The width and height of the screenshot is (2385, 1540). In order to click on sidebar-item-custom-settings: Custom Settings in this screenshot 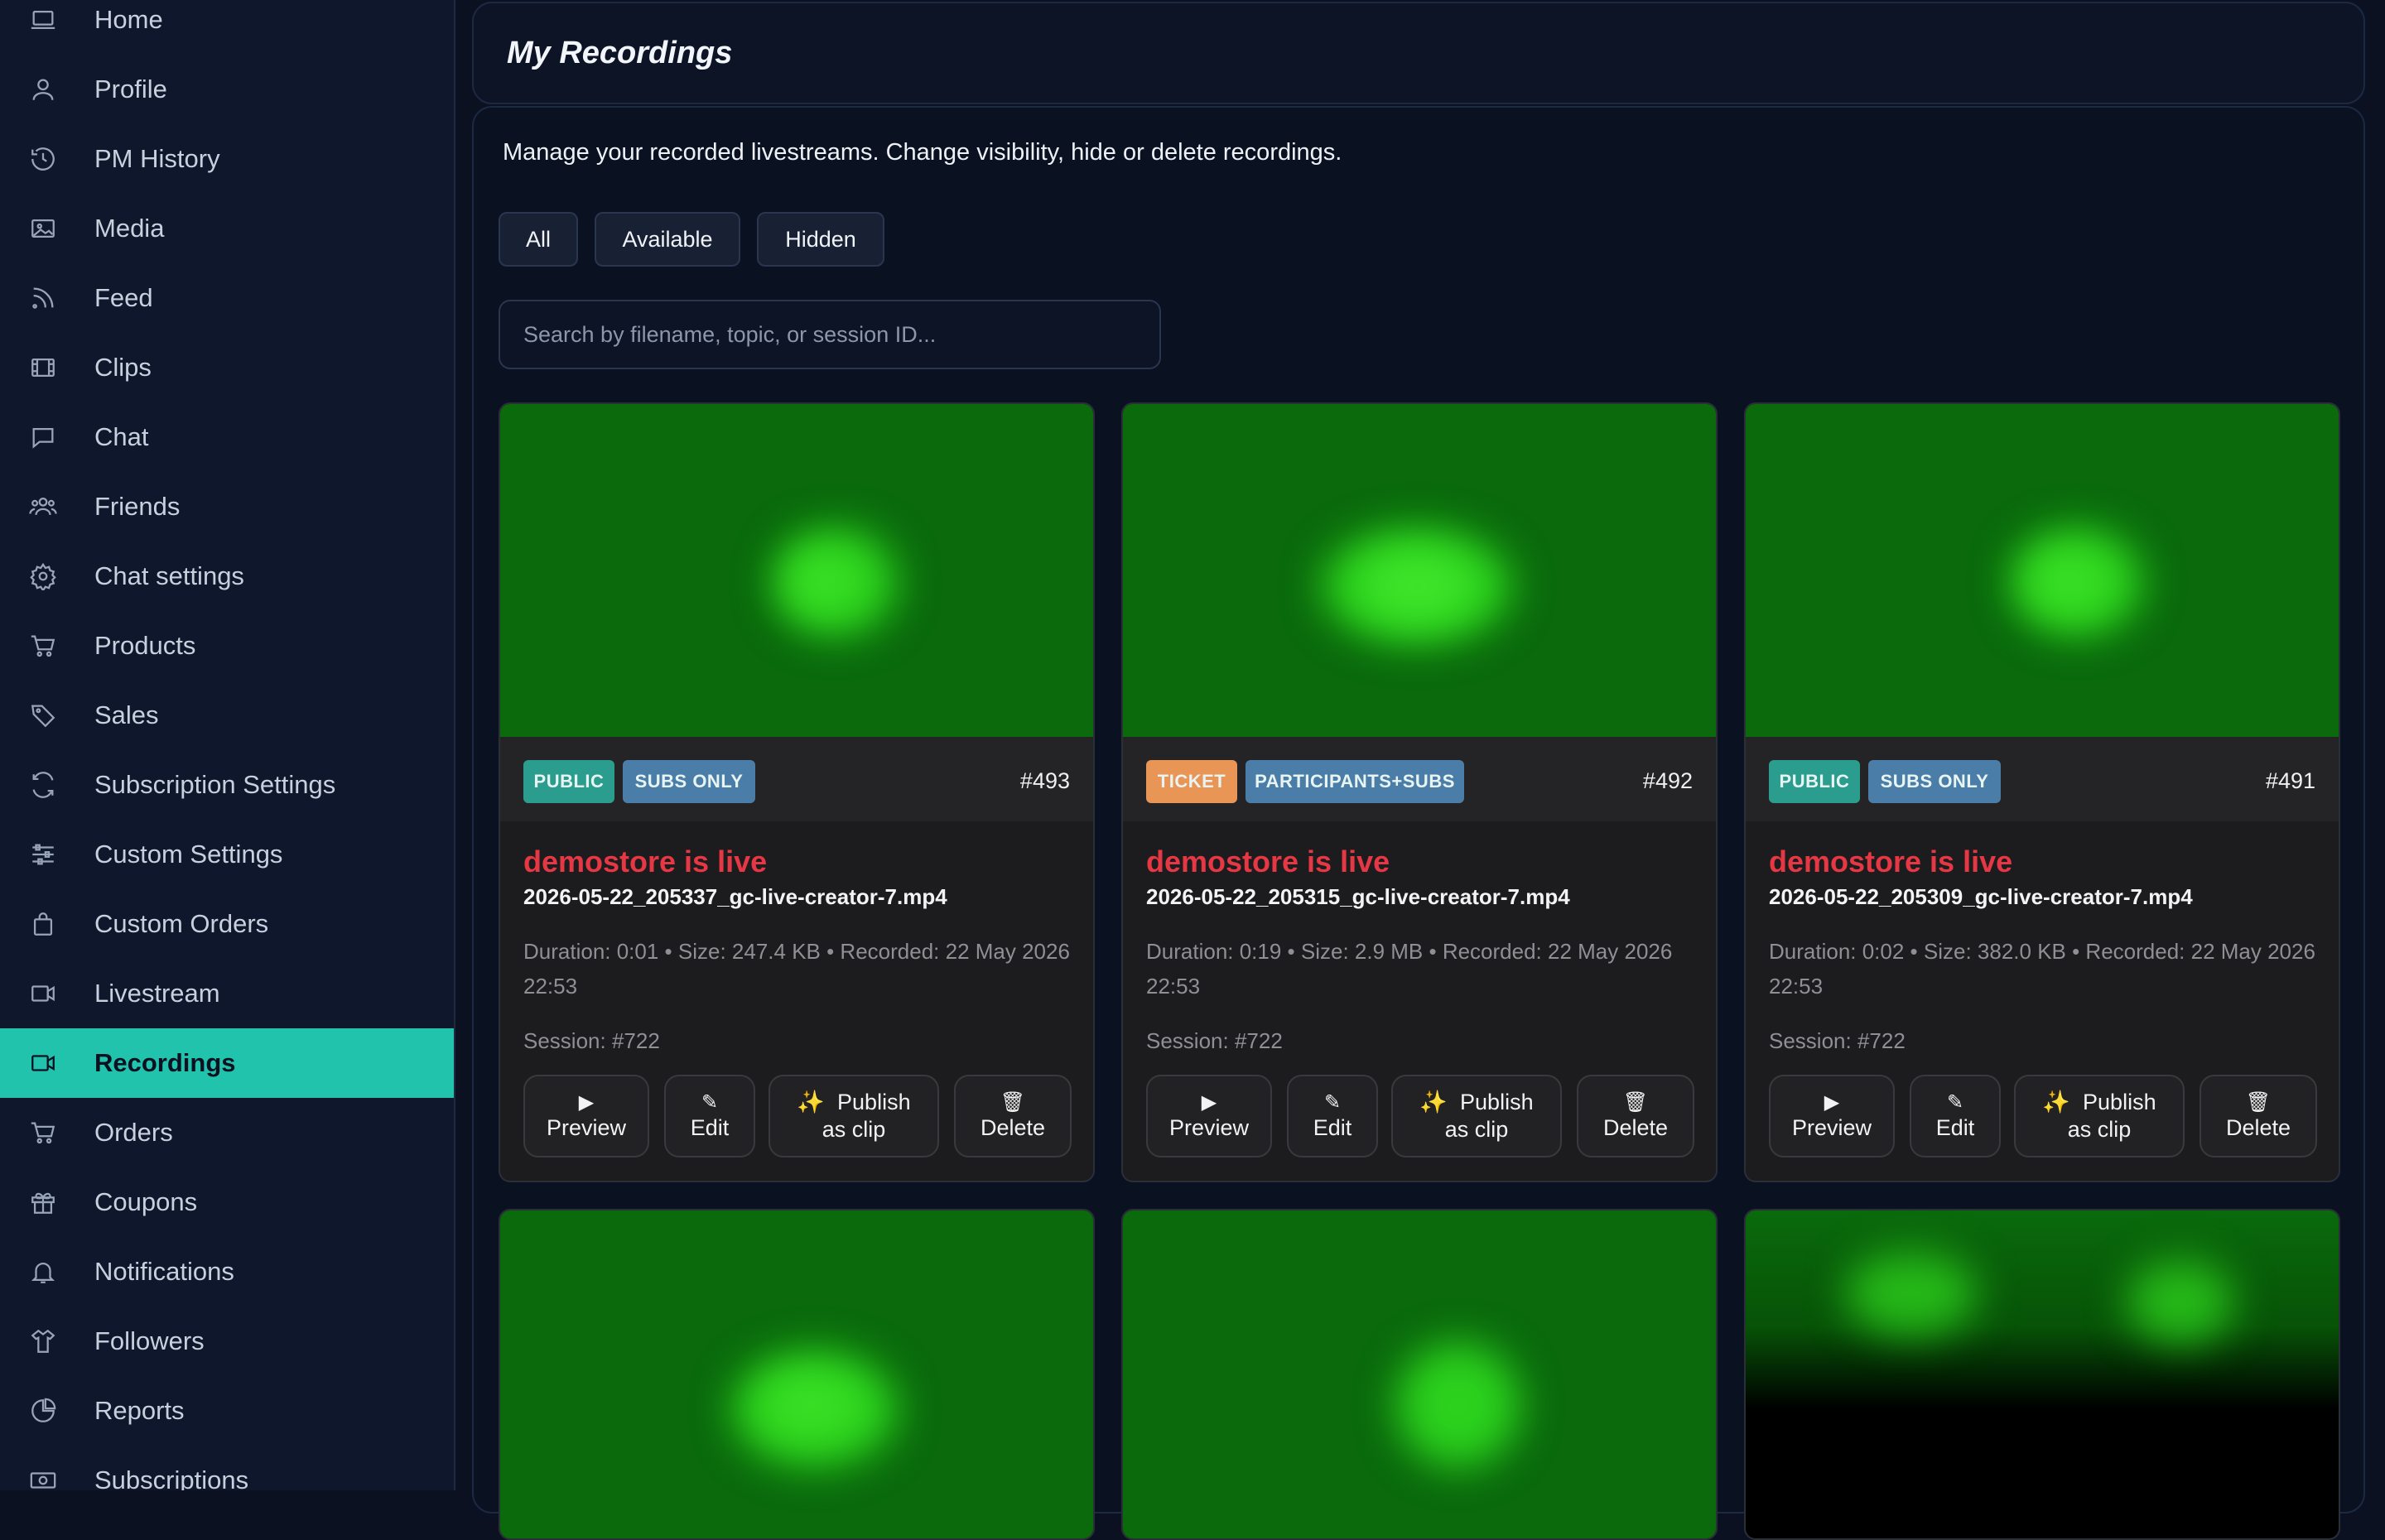, I will do `click(227, 855)`.